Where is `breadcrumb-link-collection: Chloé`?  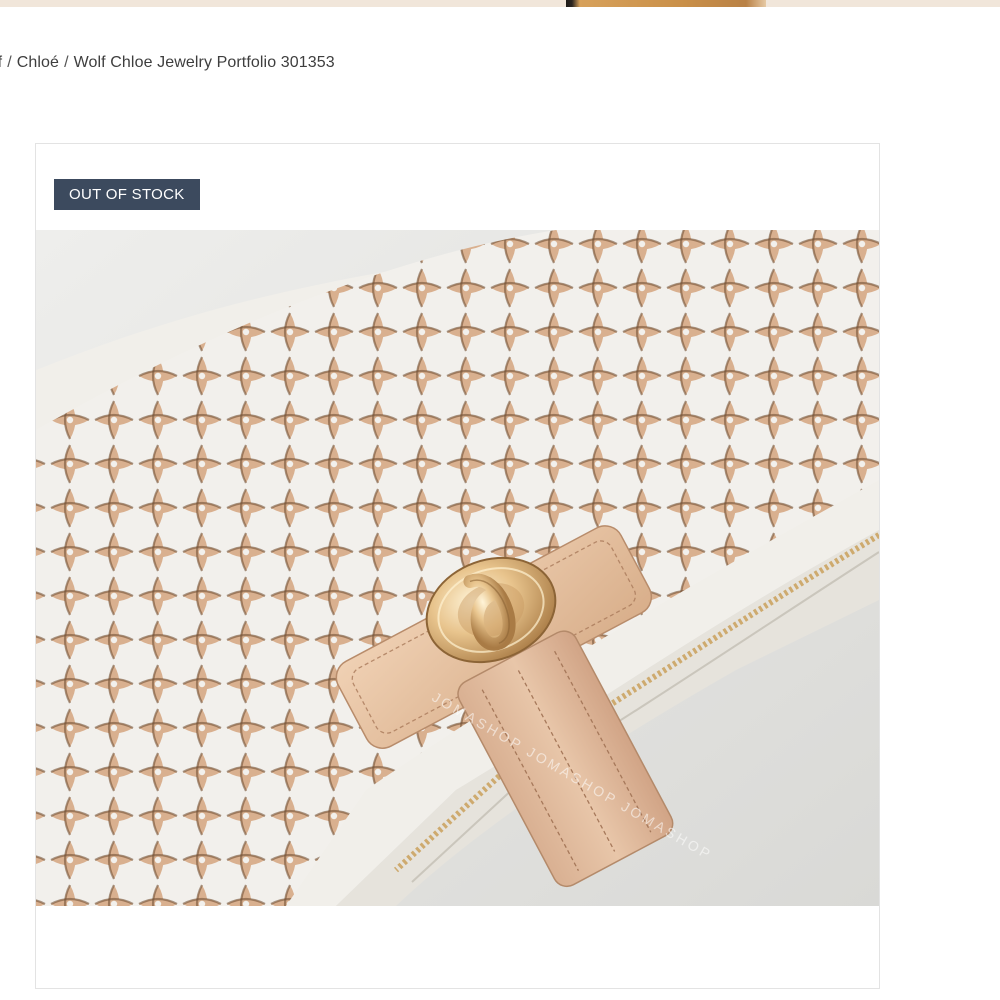
breadcrumb-link-collection: Chloé is located at coordinates (38, 62).